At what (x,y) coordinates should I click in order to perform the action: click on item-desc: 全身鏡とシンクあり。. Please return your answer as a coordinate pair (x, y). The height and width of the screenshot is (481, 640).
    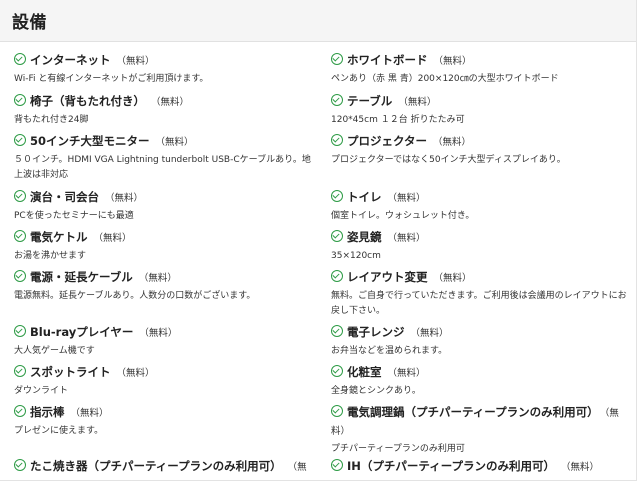
    Looking at the image, I should click on (376, 391).